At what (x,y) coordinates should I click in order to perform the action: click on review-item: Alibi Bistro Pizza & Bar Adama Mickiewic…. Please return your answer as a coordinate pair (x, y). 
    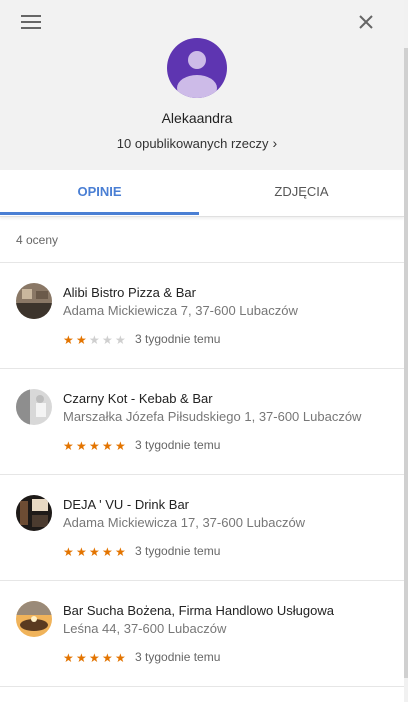
    Looking at the image, I should click on (202, 316).